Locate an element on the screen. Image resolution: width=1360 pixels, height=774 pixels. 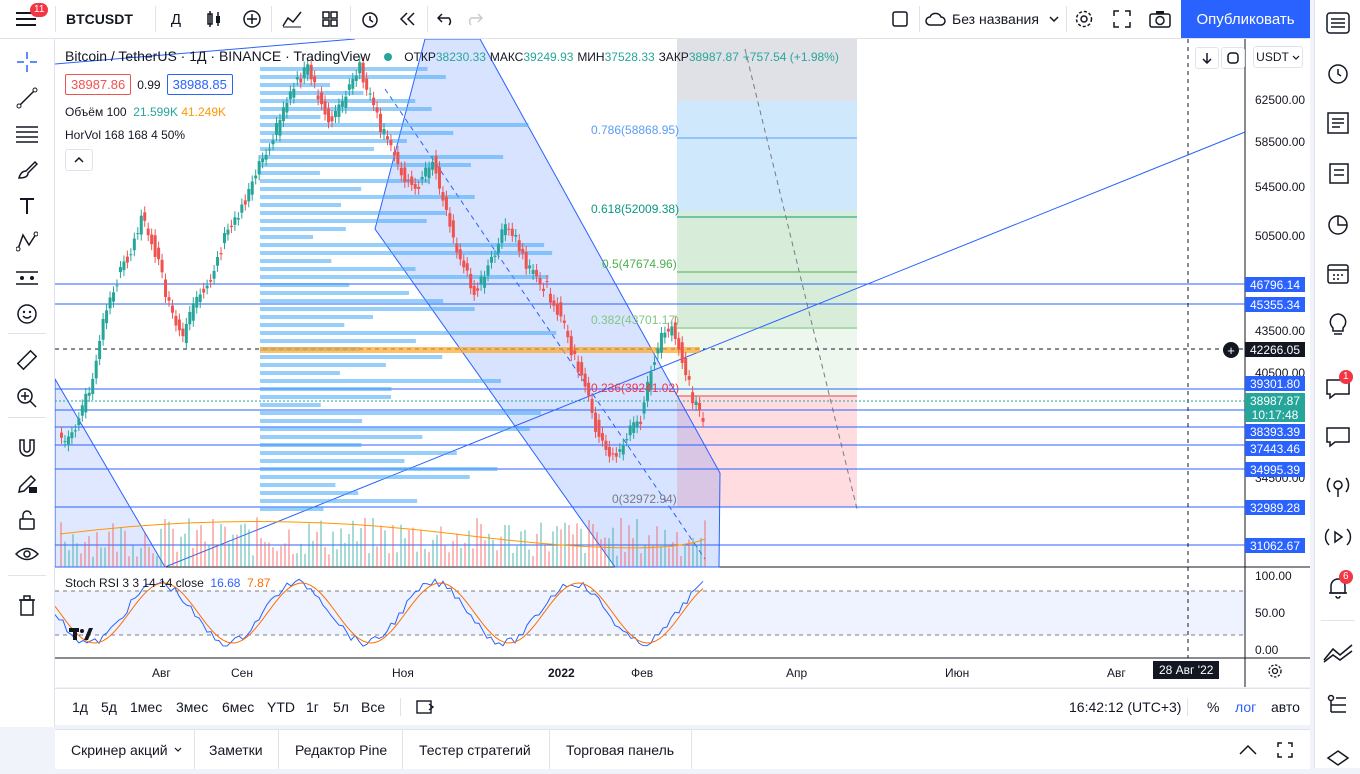
stoch-k-value: 16.68 is located at coordinates (225, 583).